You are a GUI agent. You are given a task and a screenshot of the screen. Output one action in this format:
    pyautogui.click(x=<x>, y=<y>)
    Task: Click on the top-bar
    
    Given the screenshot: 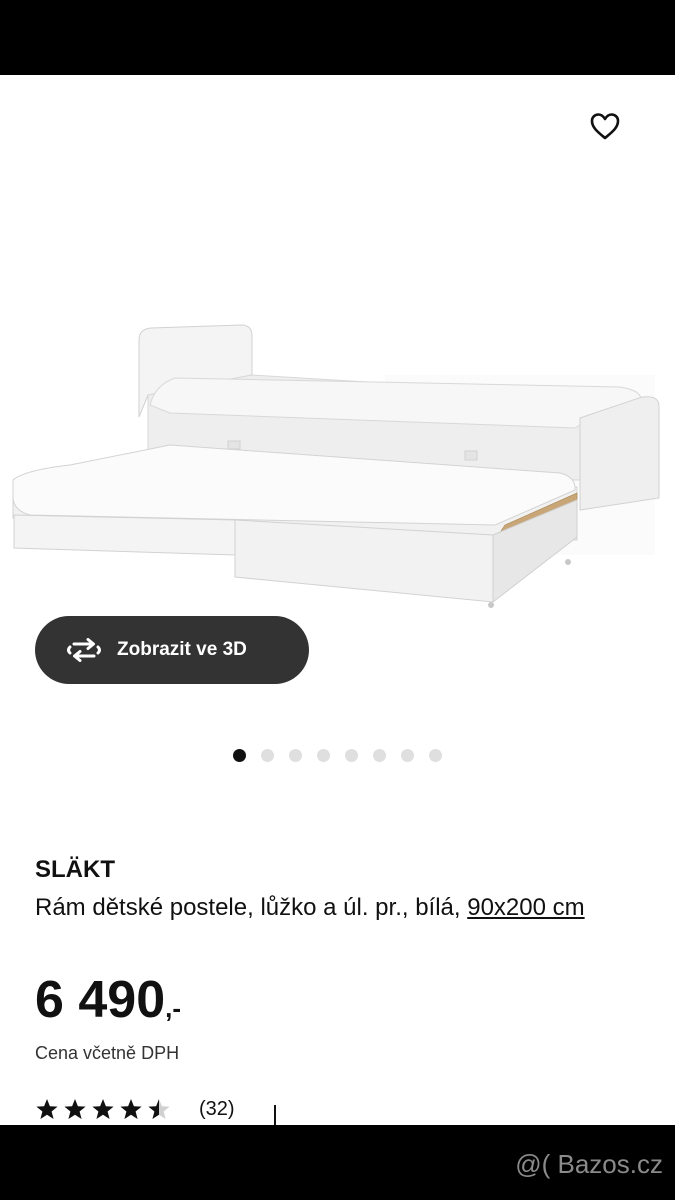 What is the action you would take?
    pyautogui.click(x=337, y=37)
    